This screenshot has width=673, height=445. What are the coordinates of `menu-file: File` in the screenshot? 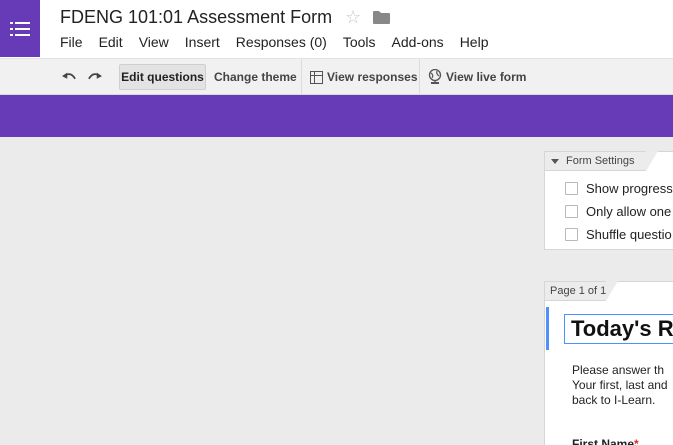 It's located at (71, 42).